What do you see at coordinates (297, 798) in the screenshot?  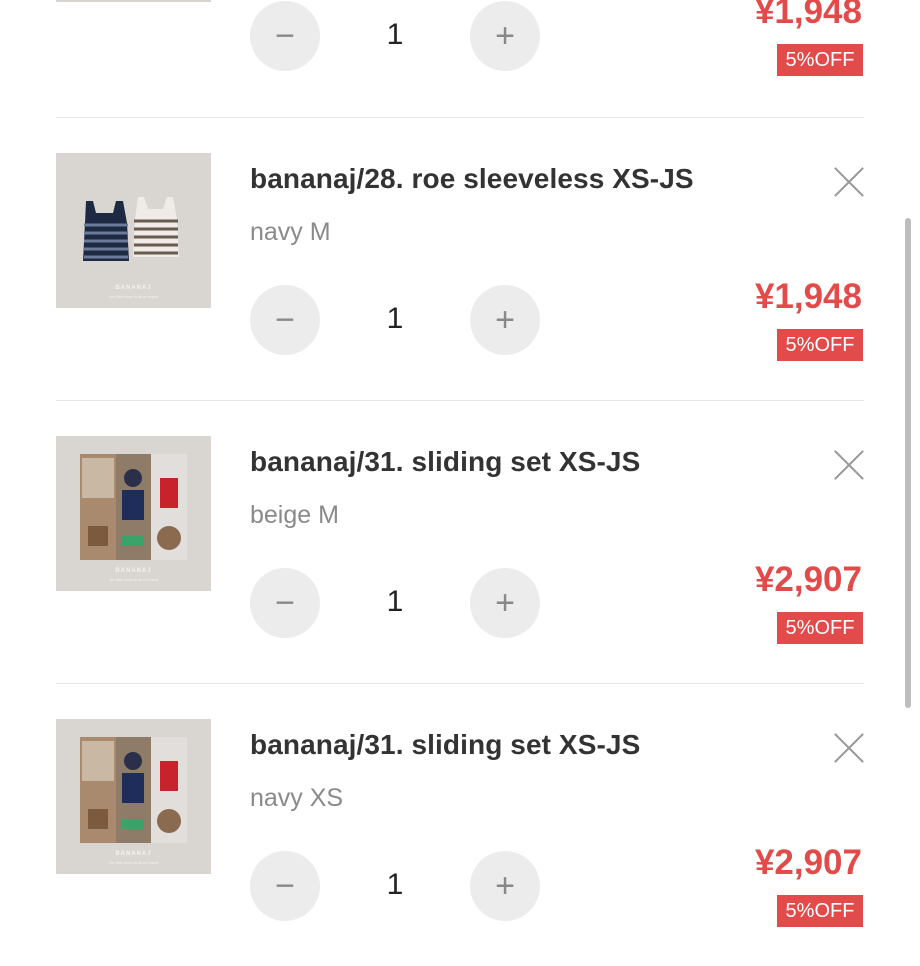 I see `item-variant: navy XS` at bounding box center [297, 798].